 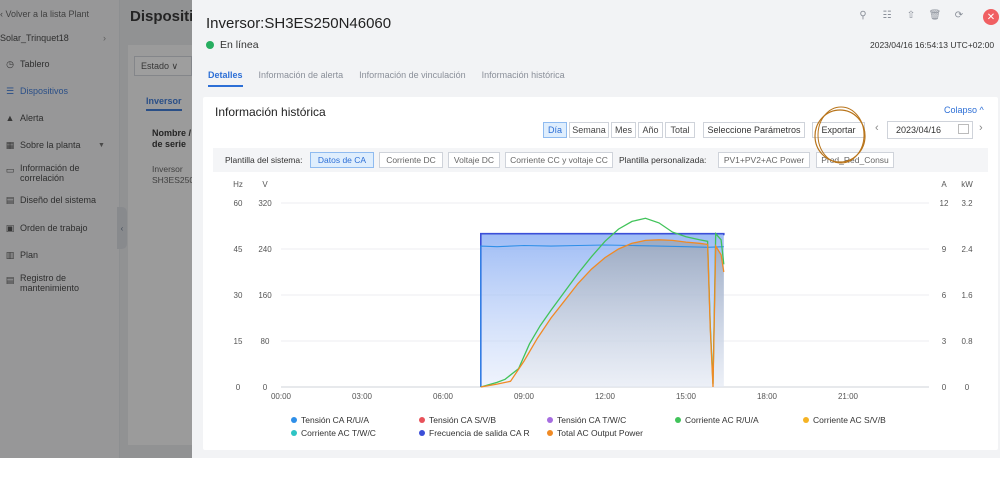 I want to click on legend-frecuencia: Frecuencia de salida CA R, so click(x=474, y=433).